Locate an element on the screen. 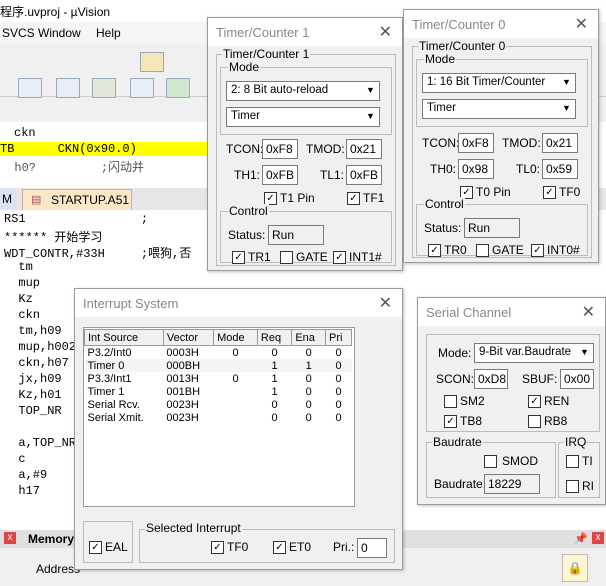 The width and height of the screenshot is (606, 586). column-header: Pri is located at coordinates (338, 337).